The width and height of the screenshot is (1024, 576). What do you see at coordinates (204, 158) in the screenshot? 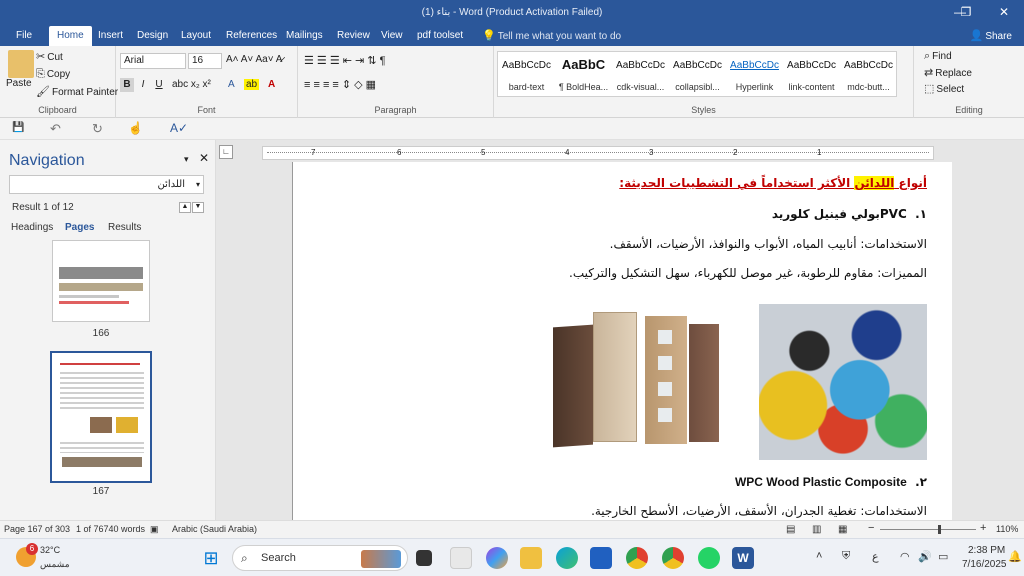
I see `close-pane-icon: ✕` at bounding box center [204, 158].